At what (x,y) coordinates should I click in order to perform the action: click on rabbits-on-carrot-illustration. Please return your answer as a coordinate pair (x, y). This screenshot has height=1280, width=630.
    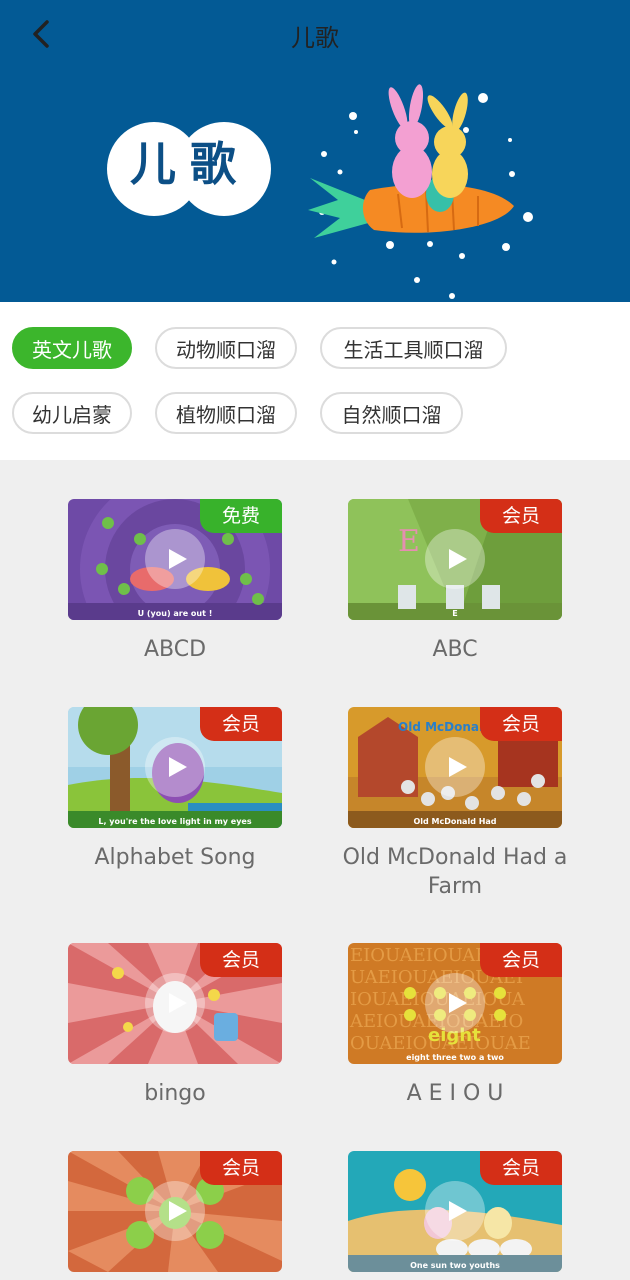
    Looking at the image, I should click on (420, 191).